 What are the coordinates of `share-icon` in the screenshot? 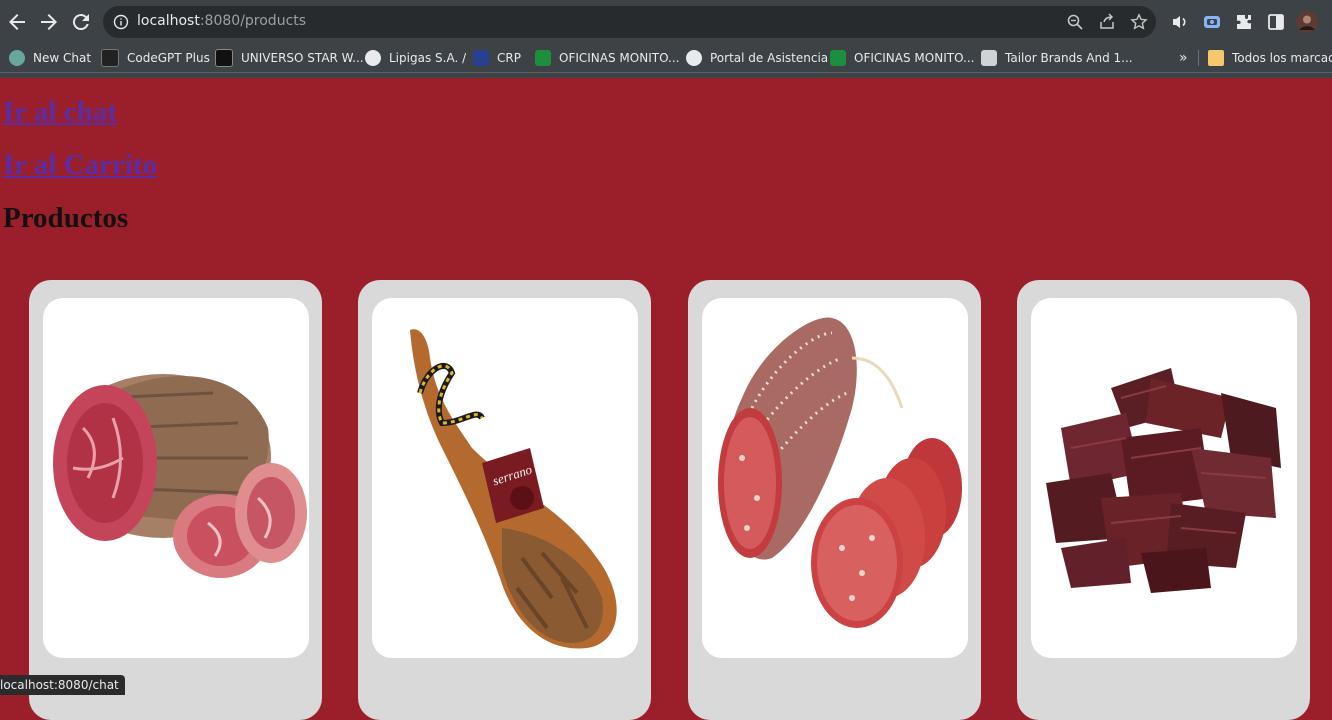 It's located at (1107, 22).